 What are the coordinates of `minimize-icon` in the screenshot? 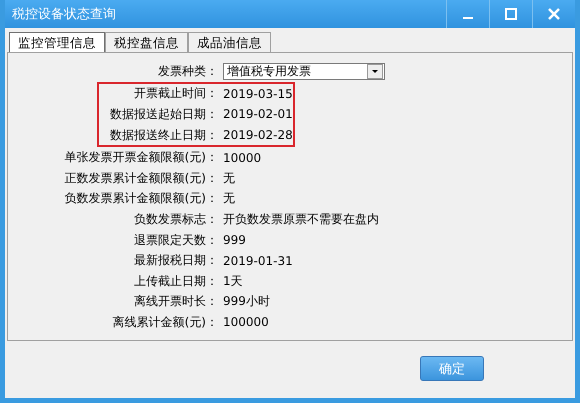 It's located at (468, 18).